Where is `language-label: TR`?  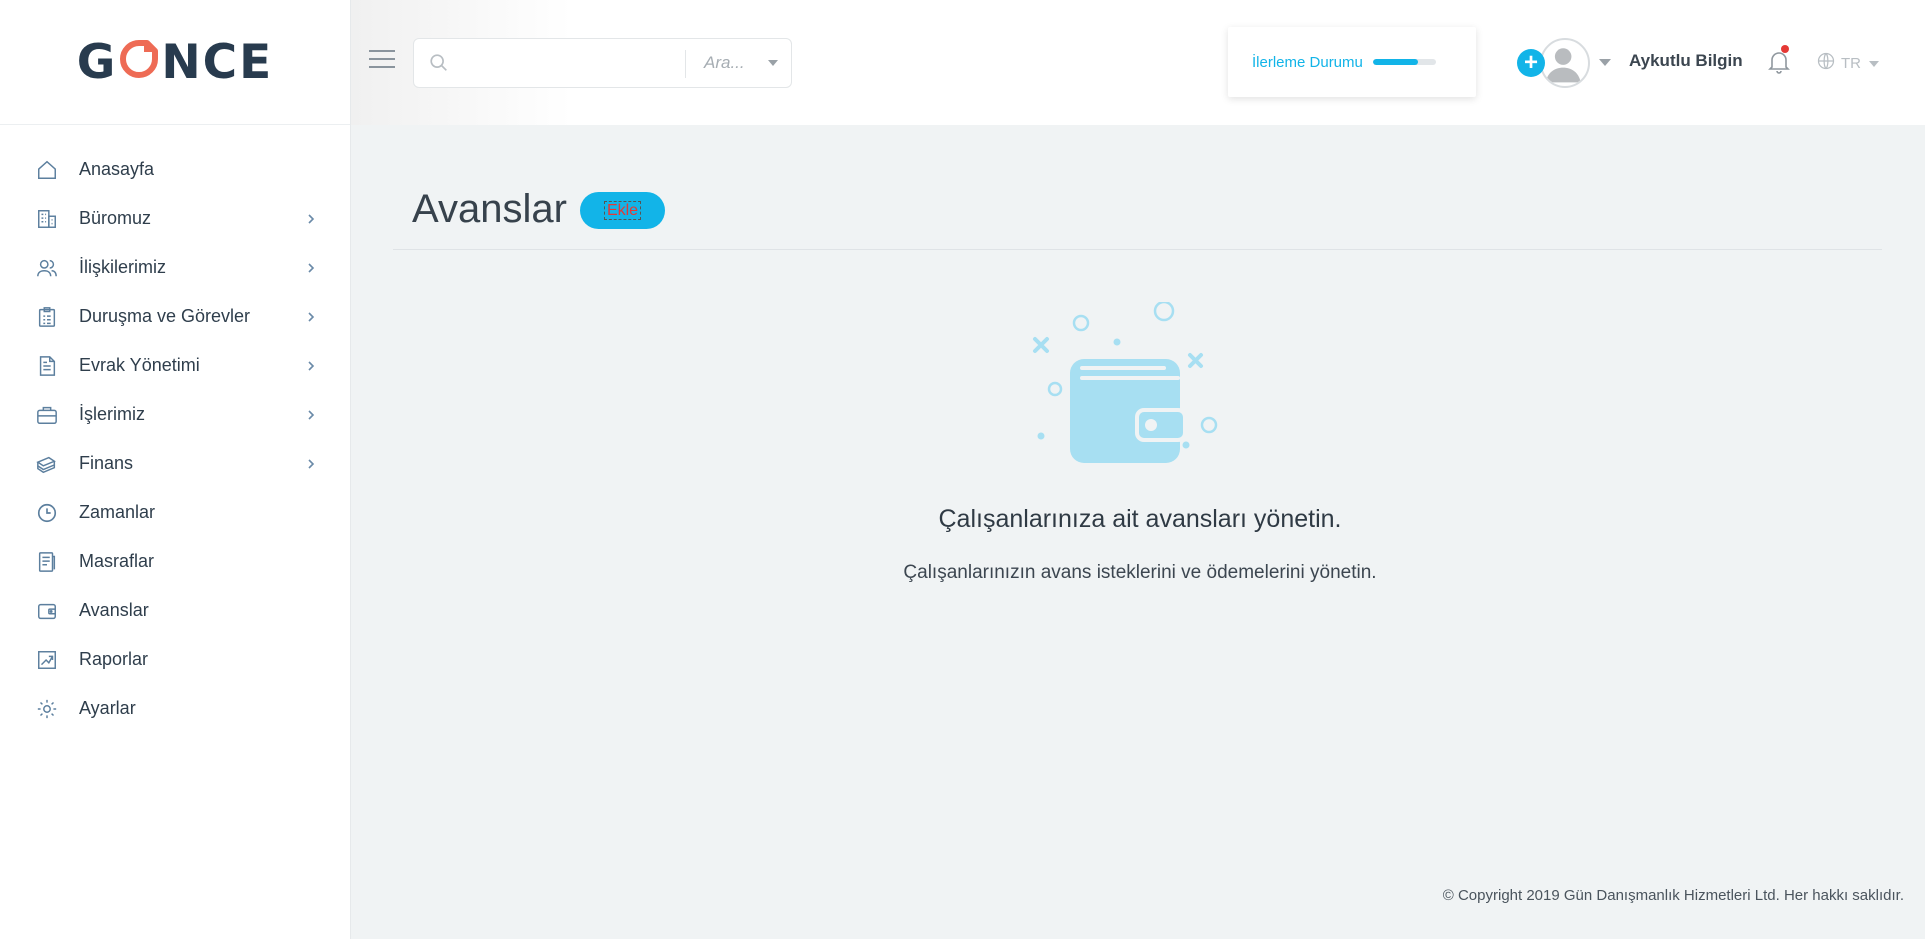 language-label: TR is located at coordinates (1851, 63).